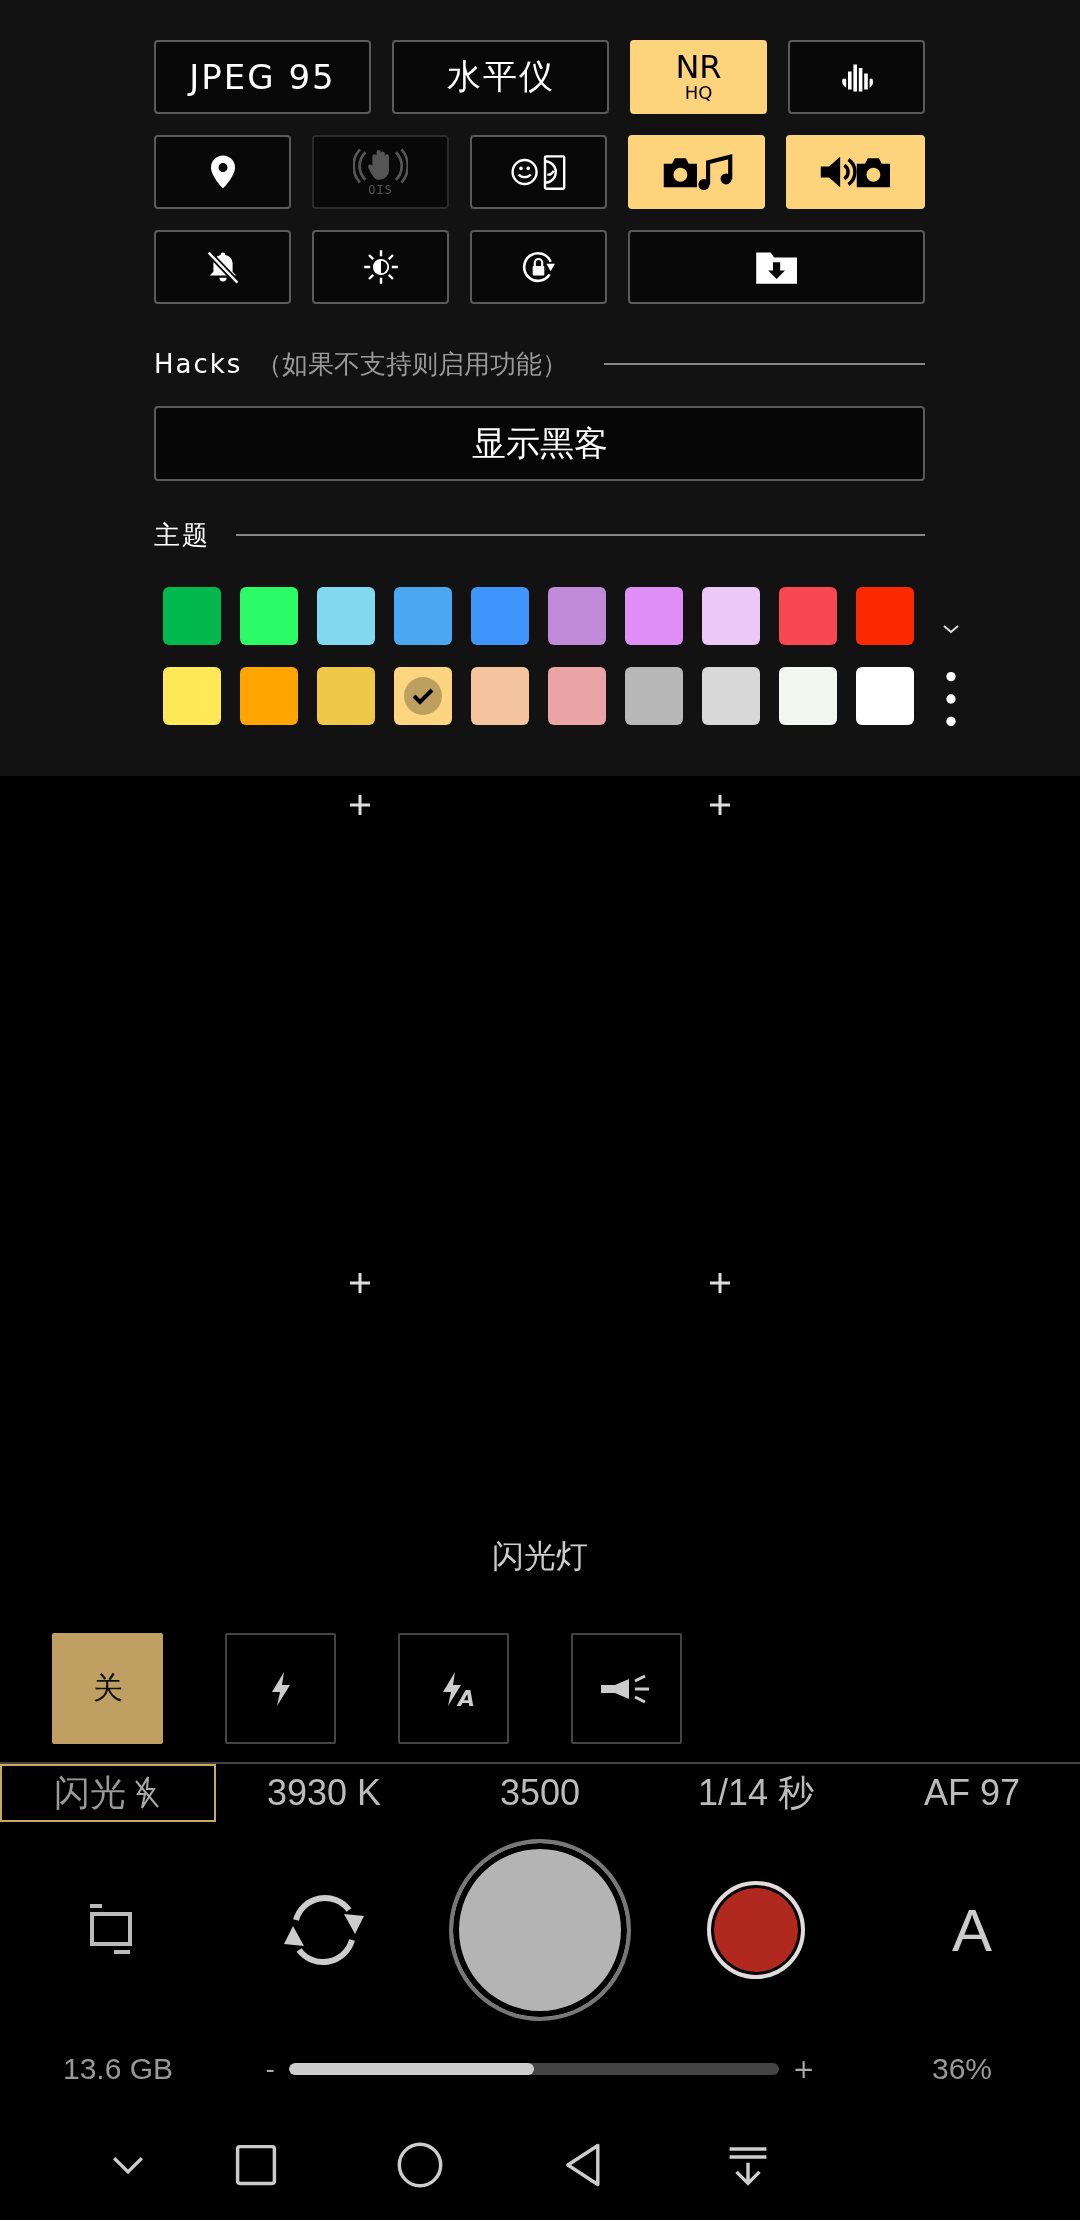 The image size is (1080, 2220). I want to click on section-title: 主题, so click(182, 535).